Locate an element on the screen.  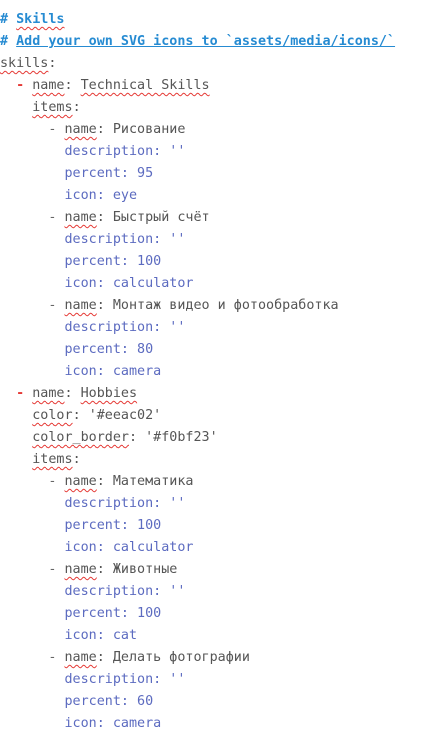
yaml-key: color_border is located at coordinates (80, 437).